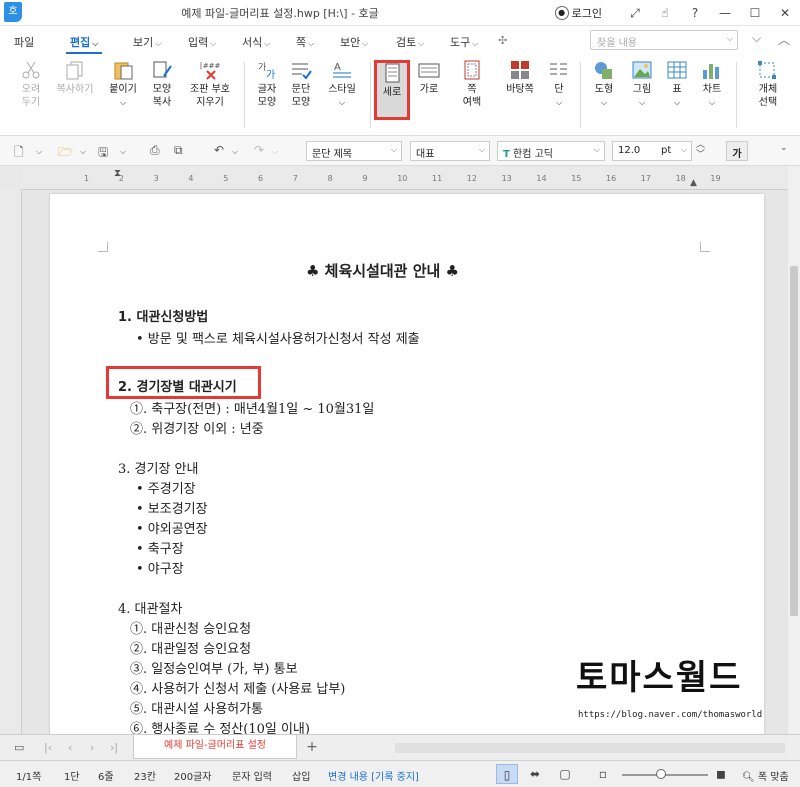 This screenshot has width=800, height=787. Describe the element at coordinates (737, 151) in the screenshot. I see `font-preview-button: 가` at that location.